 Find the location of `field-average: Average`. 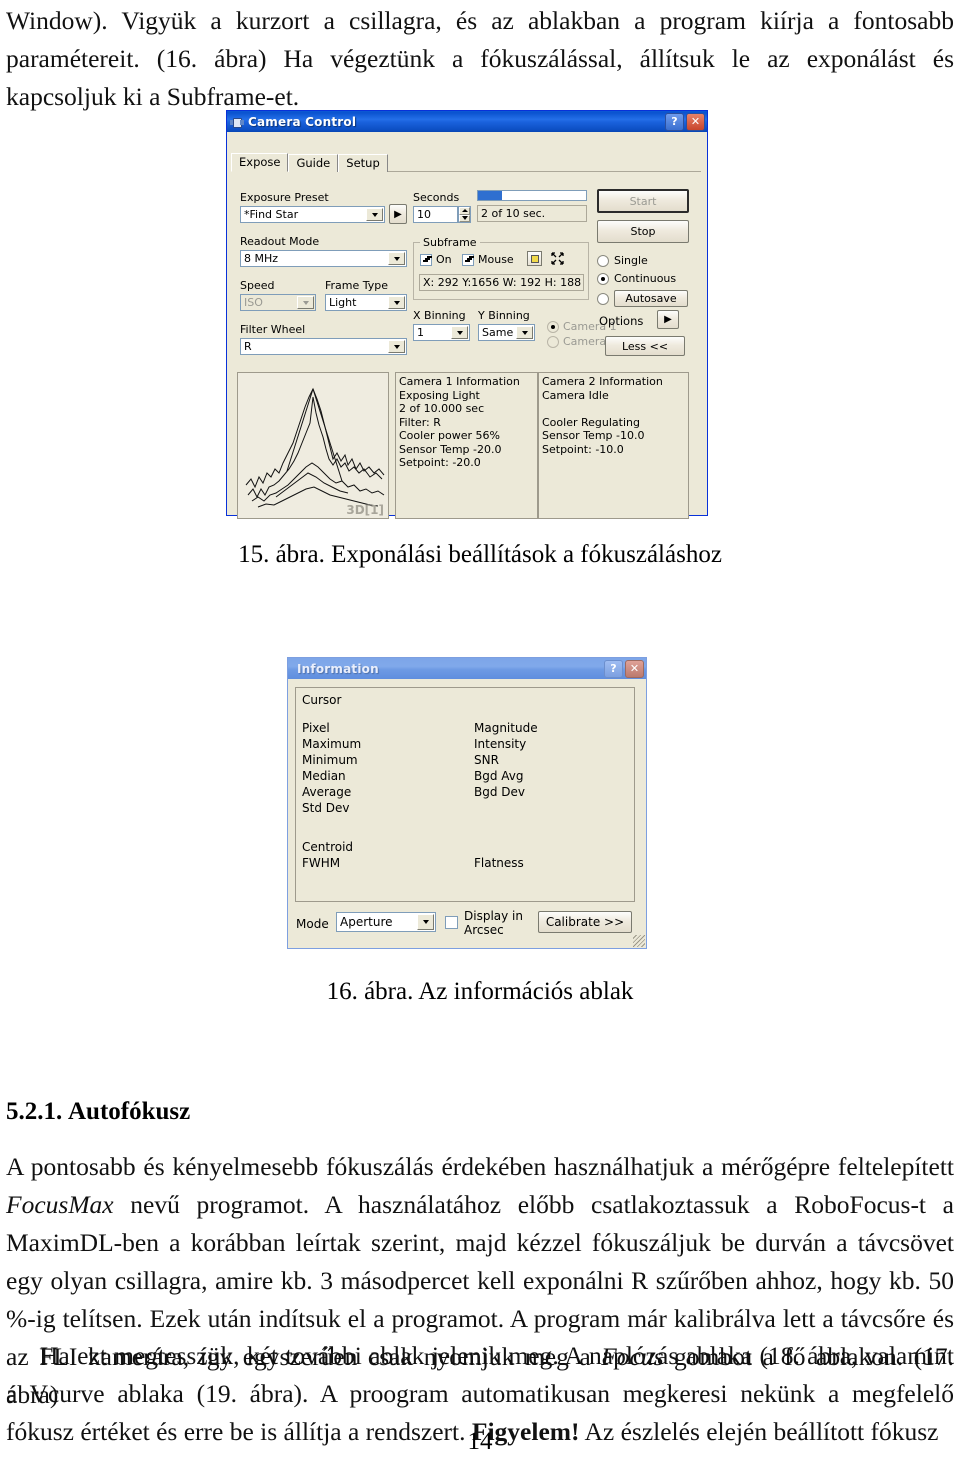

field-average: Average is located at coordinates (327, 792).